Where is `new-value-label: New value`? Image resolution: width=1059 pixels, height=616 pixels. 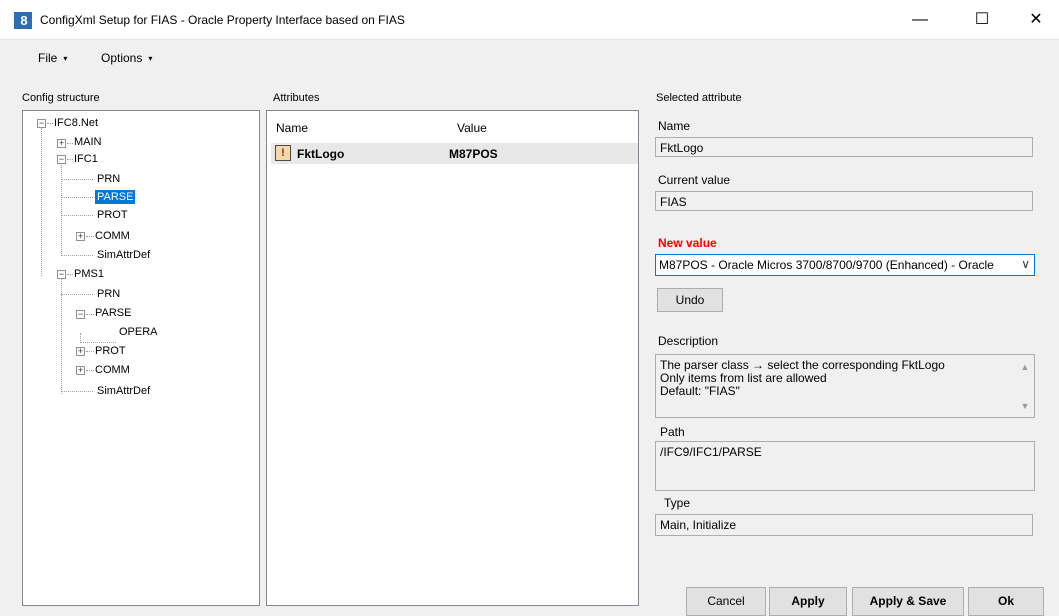 new-value-label: New value is located at coordinates (687, 243).